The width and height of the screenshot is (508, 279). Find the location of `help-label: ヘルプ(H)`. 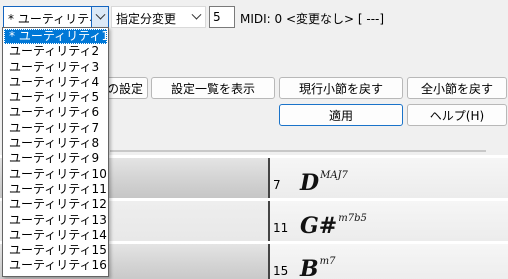

help-label: ヘルプ(H) is located at coordinates (457, 115).